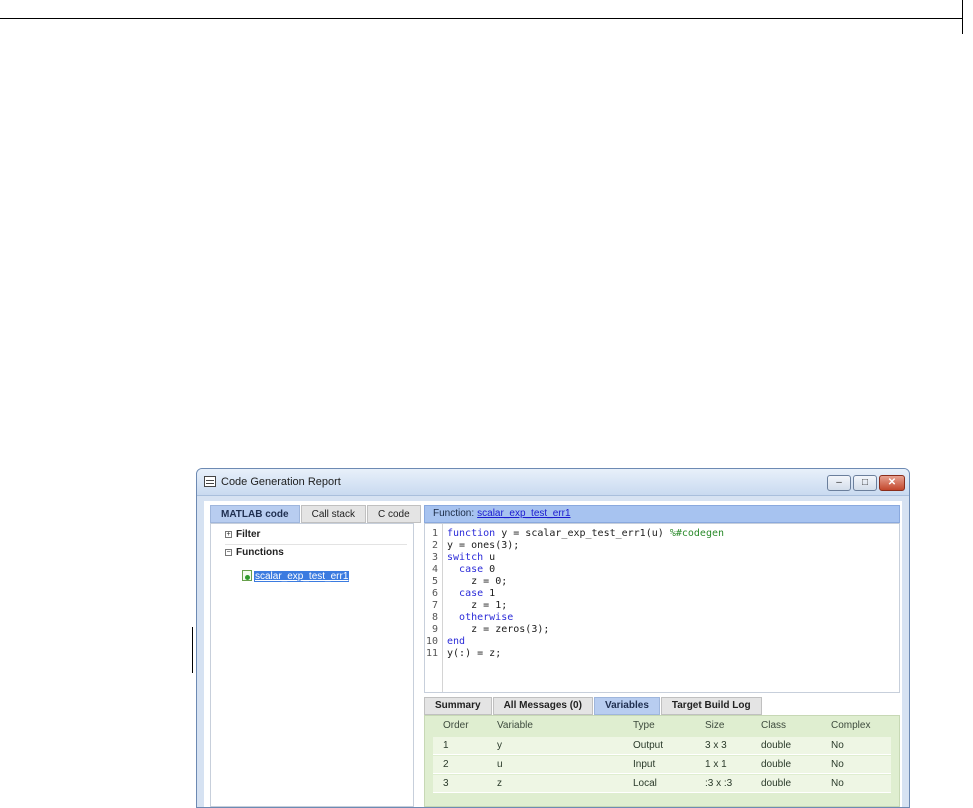 This screenshot has height=808, width=973. Describe the element at coordinates (477, 593) in the screenshot. I see `code-text: case 1` at that location.